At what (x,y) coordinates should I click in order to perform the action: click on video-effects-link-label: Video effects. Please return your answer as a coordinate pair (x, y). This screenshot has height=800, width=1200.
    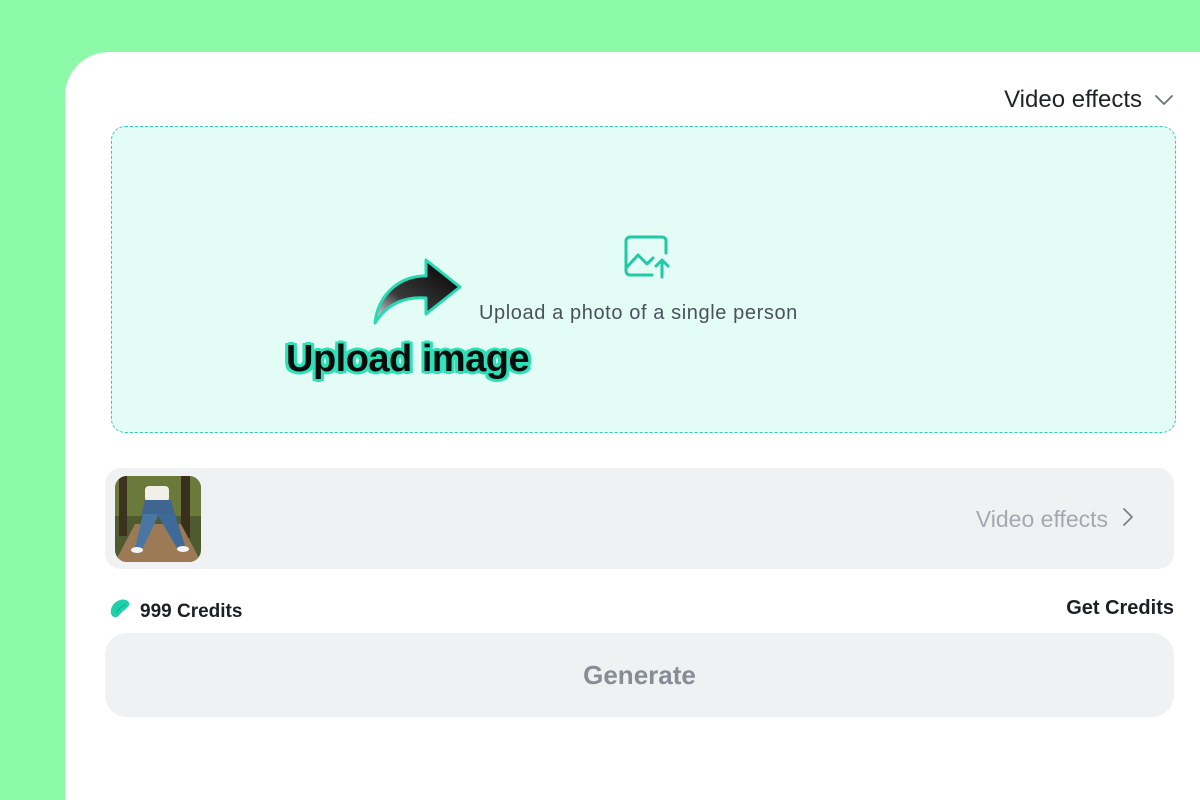
    Looking at the image, I should click on (1041, 519).